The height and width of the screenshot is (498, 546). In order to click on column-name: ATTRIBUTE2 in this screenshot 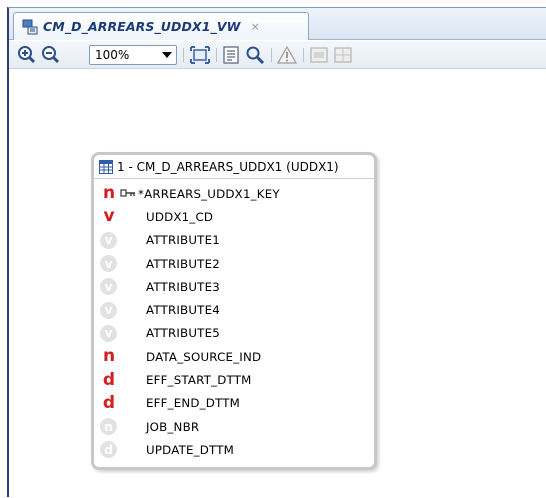, I will do `click(183, 263)`.